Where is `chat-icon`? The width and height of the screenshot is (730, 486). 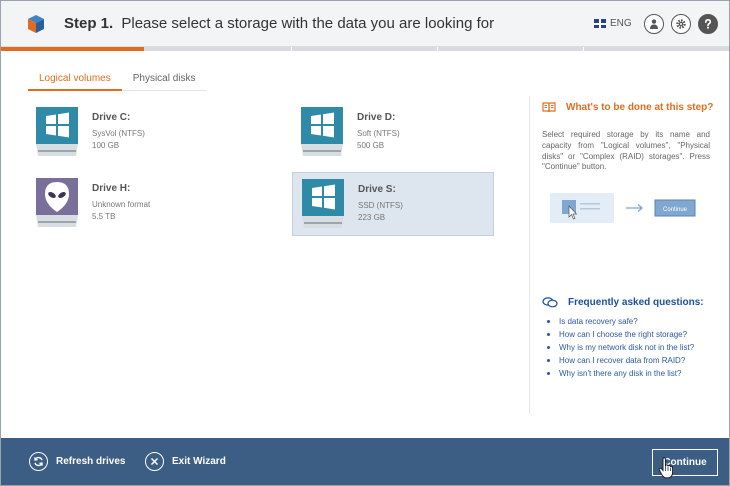 chat-icon is located at coordinates (550, 302).